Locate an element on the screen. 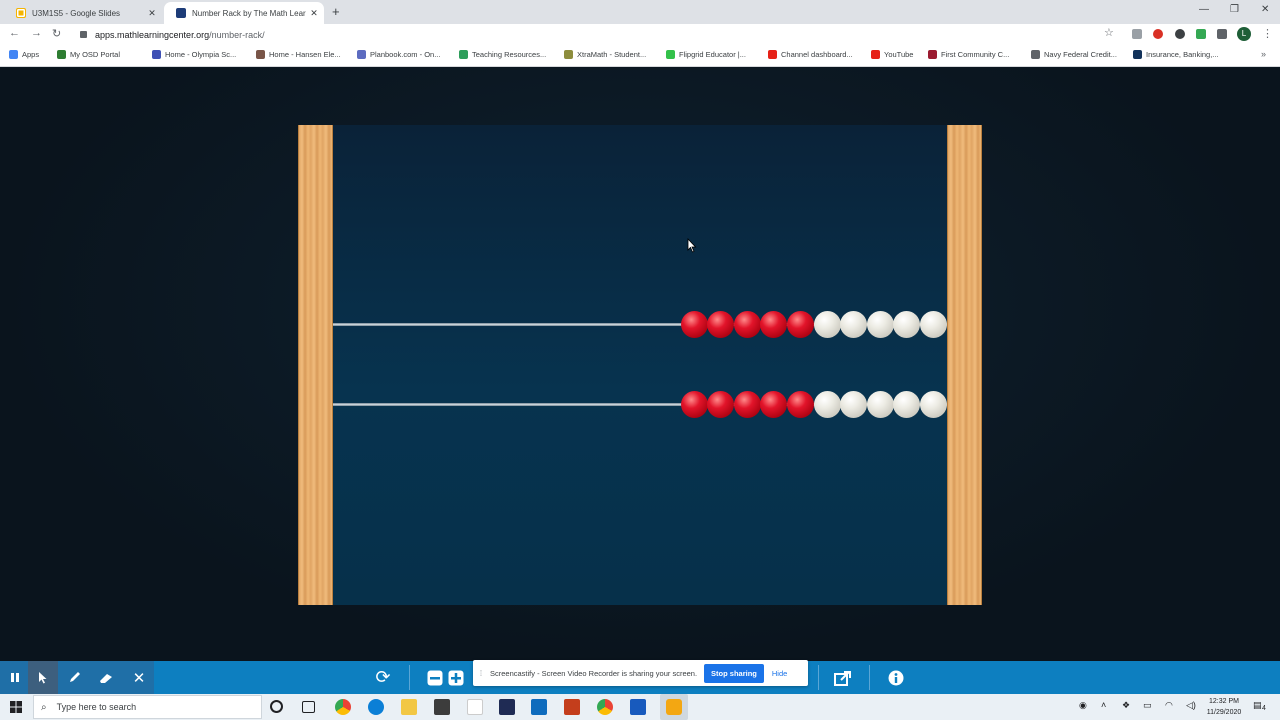 This screenshot has height=720, width=1280. volume-icon: ◁) is located at coordinates (1191, 705).